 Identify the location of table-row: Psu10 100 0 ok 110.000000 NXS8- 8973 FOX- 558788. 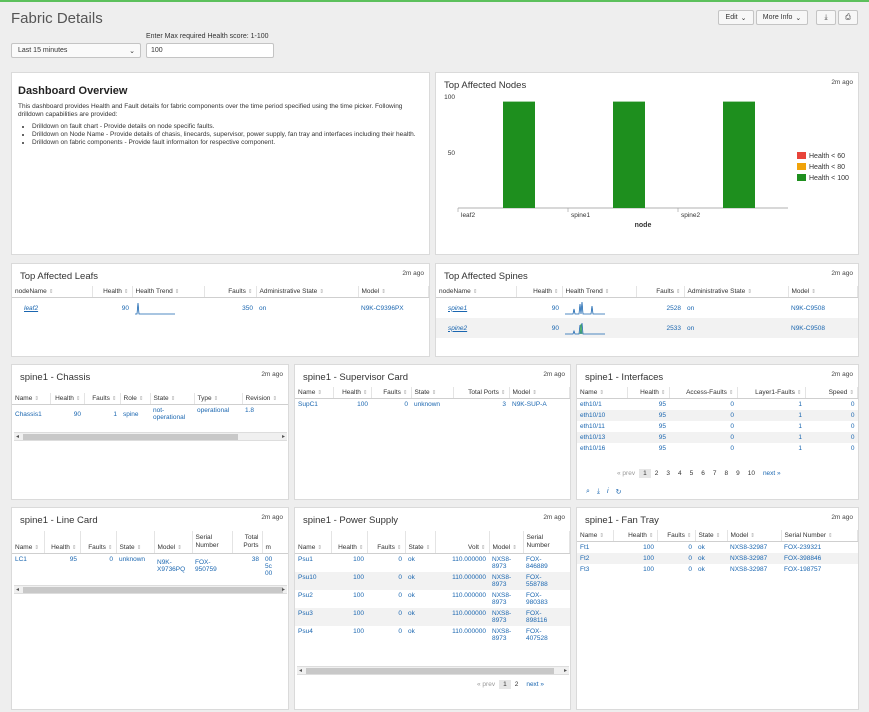
(432, 580).